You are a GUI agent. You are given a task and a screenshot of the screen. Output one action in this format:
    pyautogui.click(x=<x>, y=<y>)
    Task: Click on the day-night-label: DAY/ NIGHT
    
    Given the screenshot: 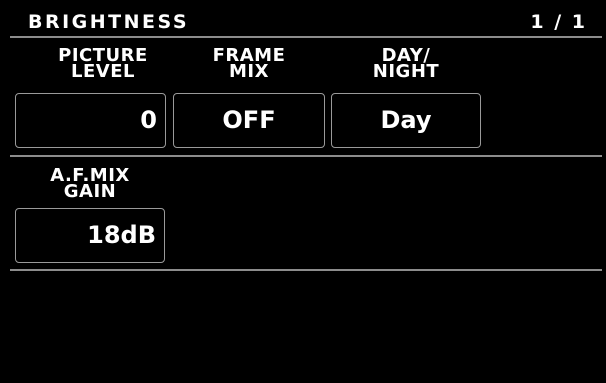 What is the action you would take?
    pyautogui.click(x=406, y=64)
    